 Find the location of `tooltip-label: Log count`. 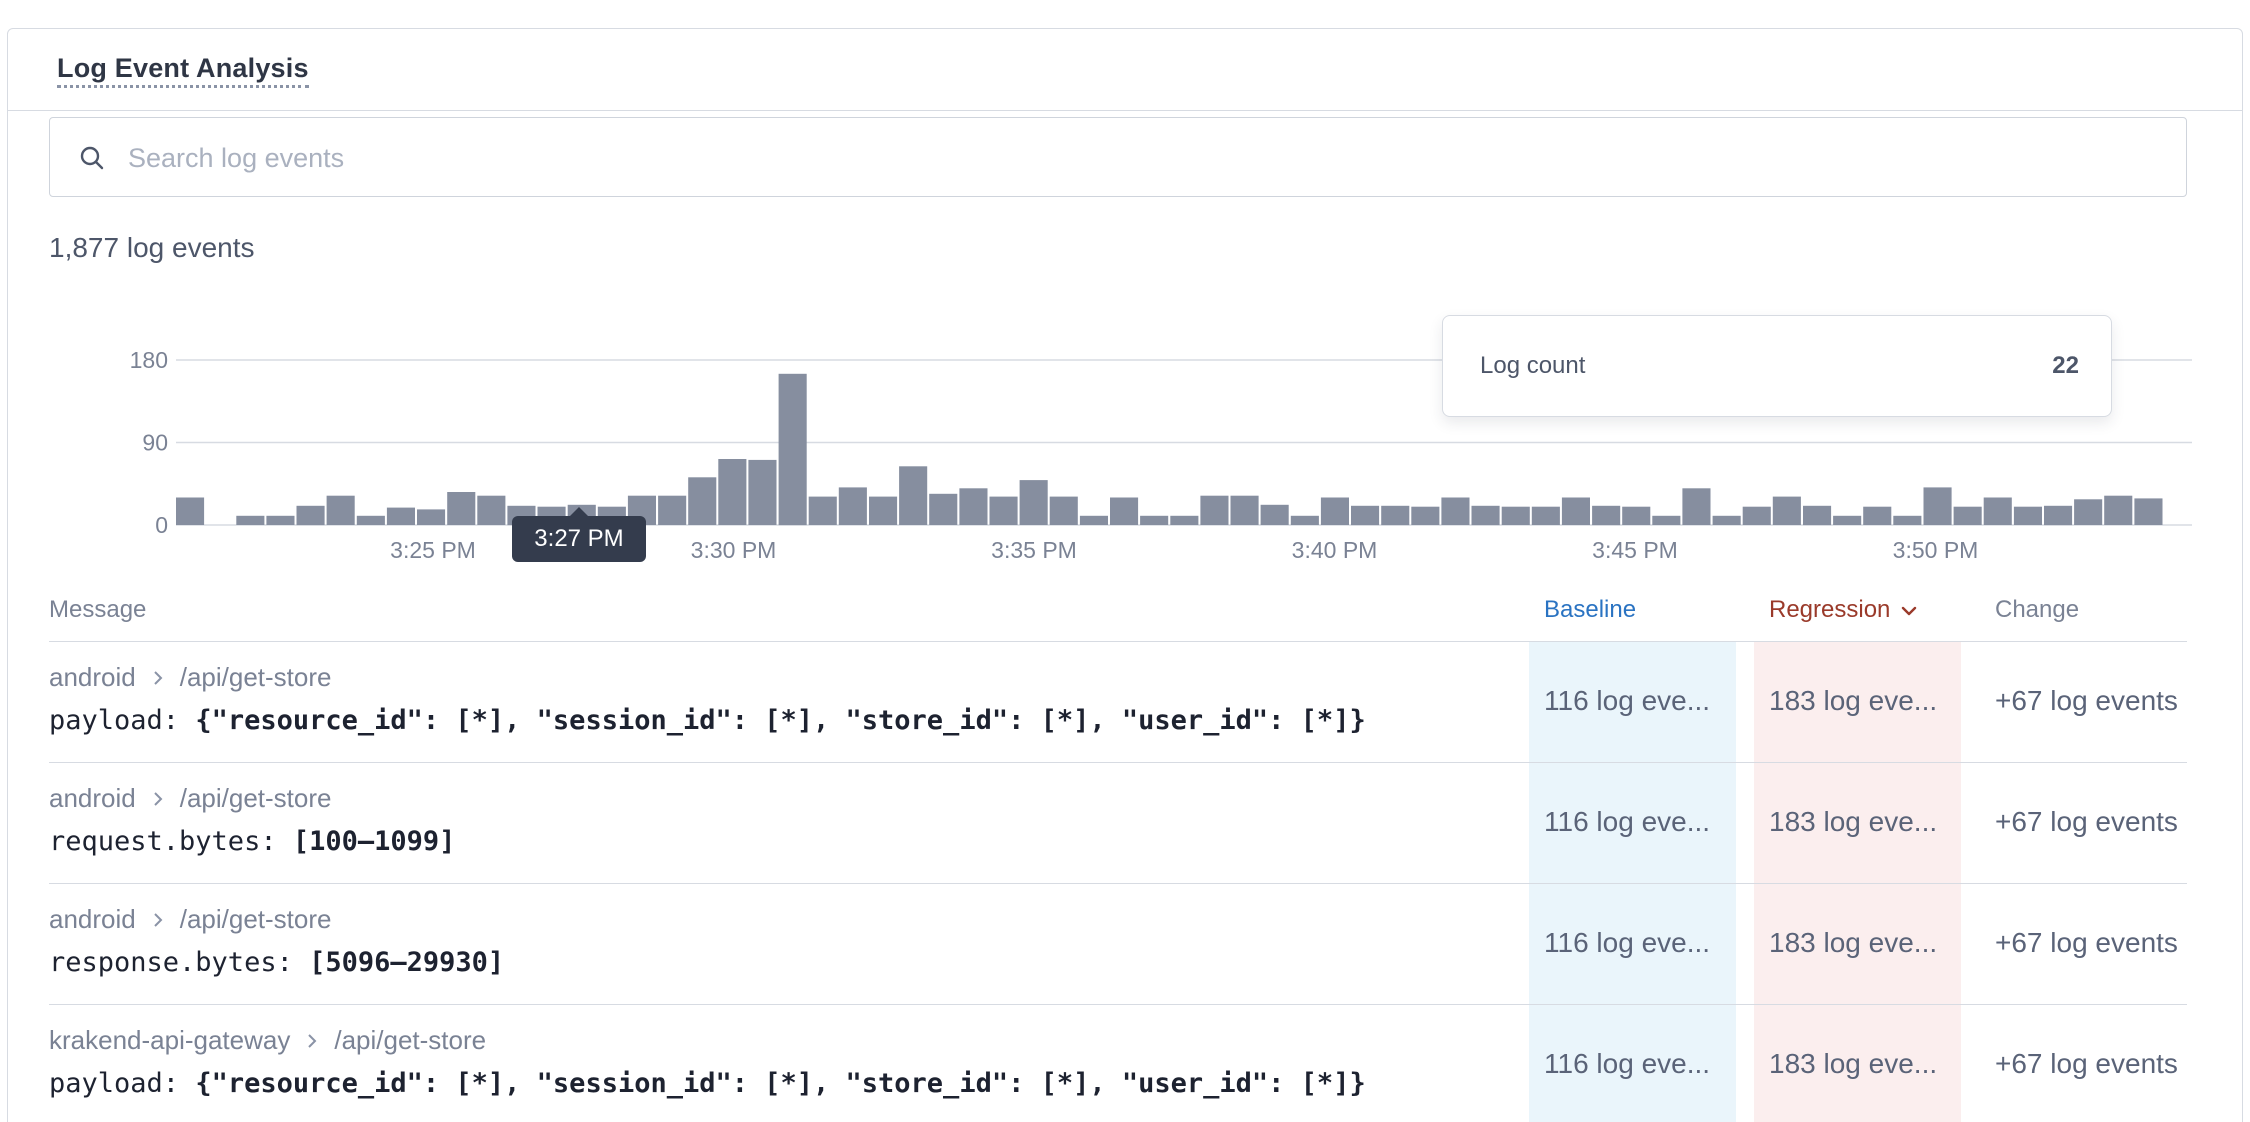

tooltip-label: Log count is located at coordinates (1533, 365).